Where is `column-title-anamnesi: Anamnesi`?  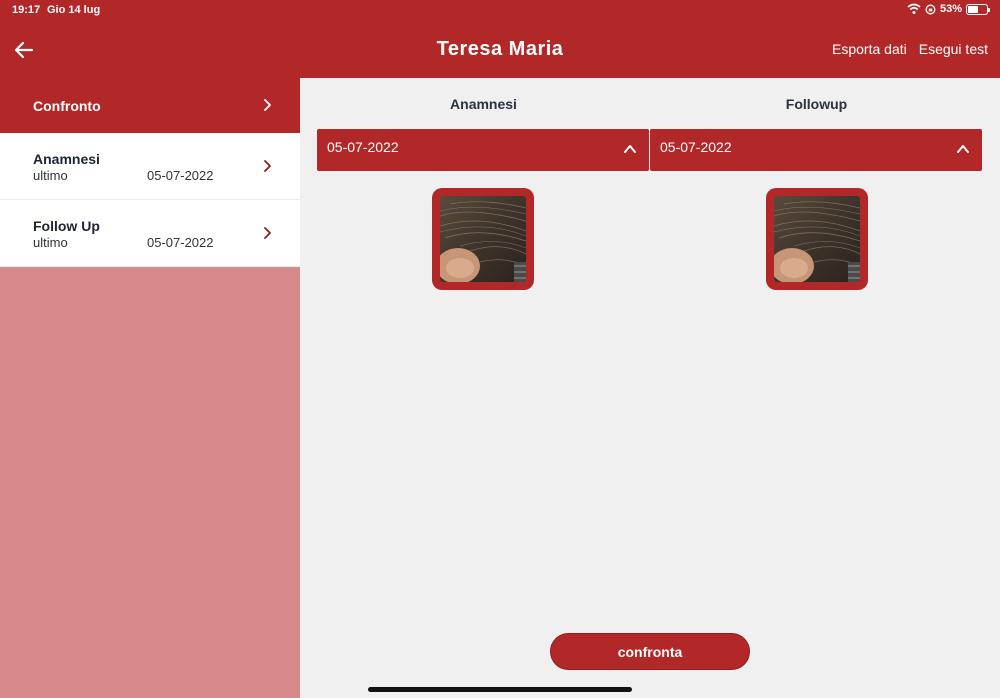
column-title-anamnesi: Anamnesi is located at coordinates (483, 104).